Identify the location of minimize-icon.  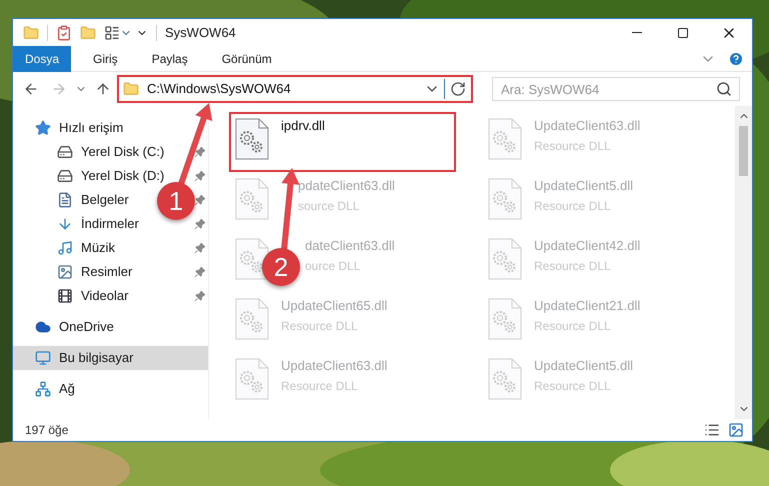
(637, 32).